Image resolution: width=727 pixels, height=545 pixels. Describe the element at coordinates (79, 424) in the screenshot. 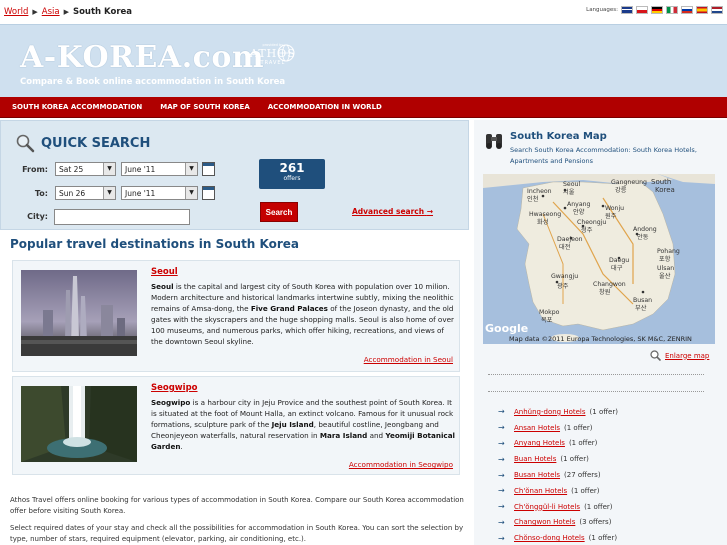

I see `seogwipo-photo` at that location.